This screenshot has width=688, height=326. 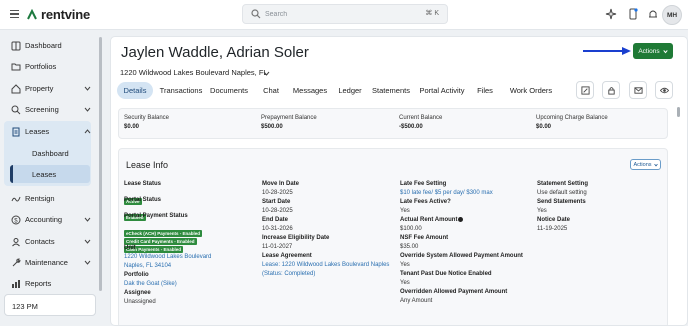 What do you see at coordinates (335, 14) in the screenshot?
I see `search-input` at bounding box center [335, 14].